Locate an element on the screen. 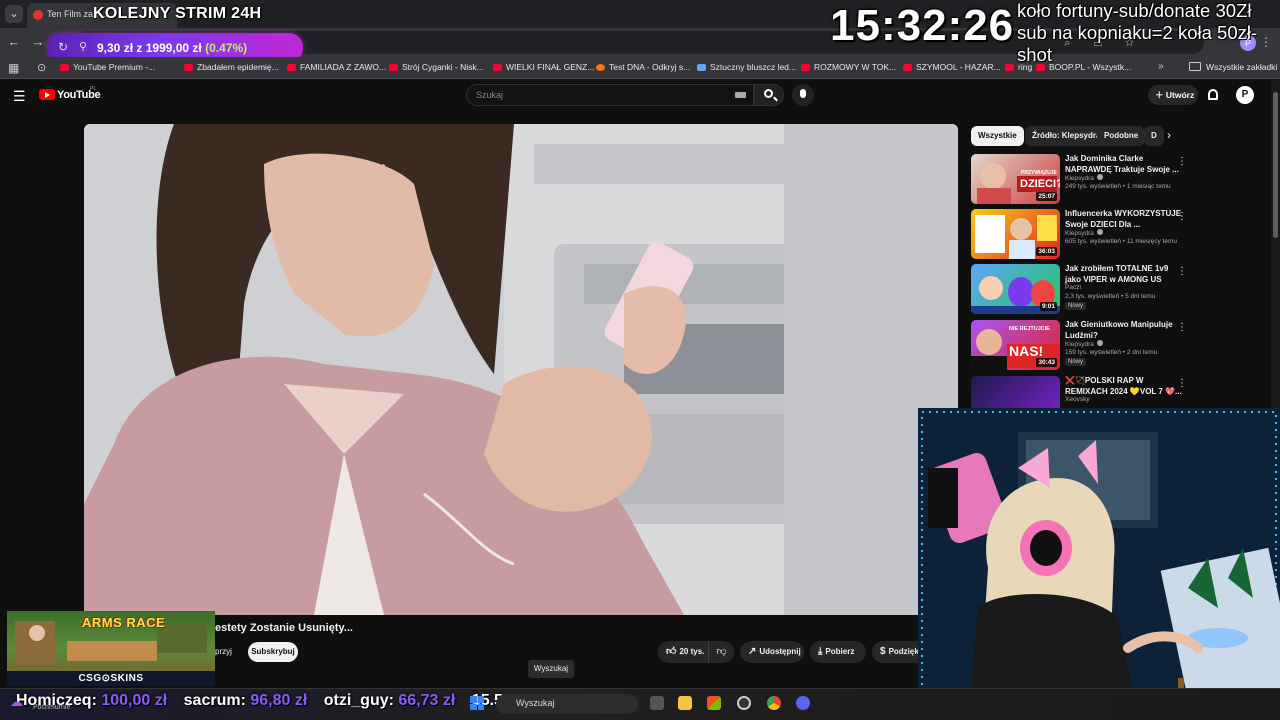 Image resolution: width=1280 pixels, height=720 pixels. webcam-scene-illustration is located at coordinates (1099, 564).